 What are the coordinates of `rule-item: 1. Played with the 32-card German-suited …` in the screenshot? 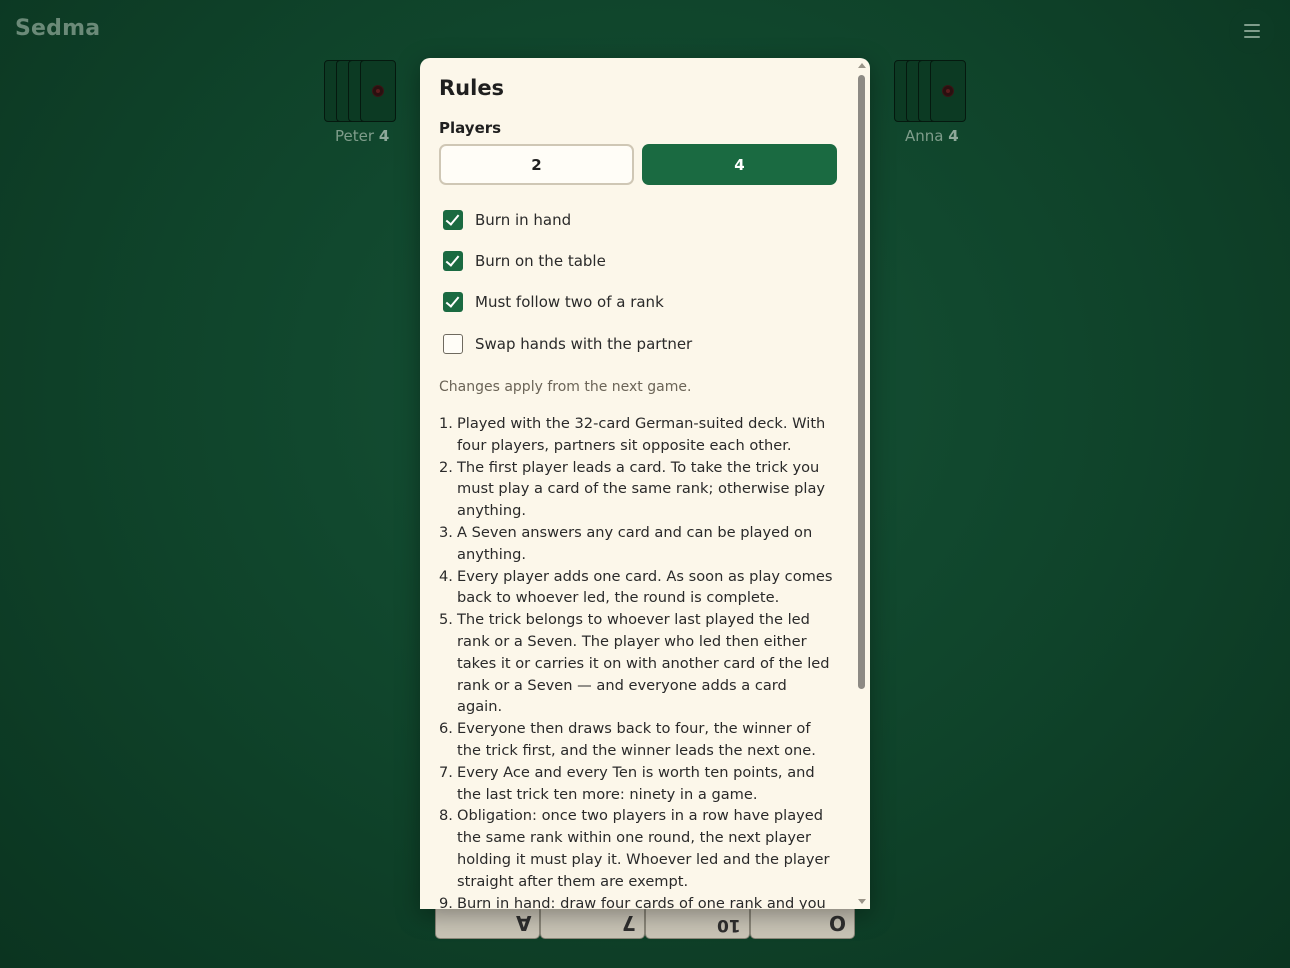 It's located at (632, 434).